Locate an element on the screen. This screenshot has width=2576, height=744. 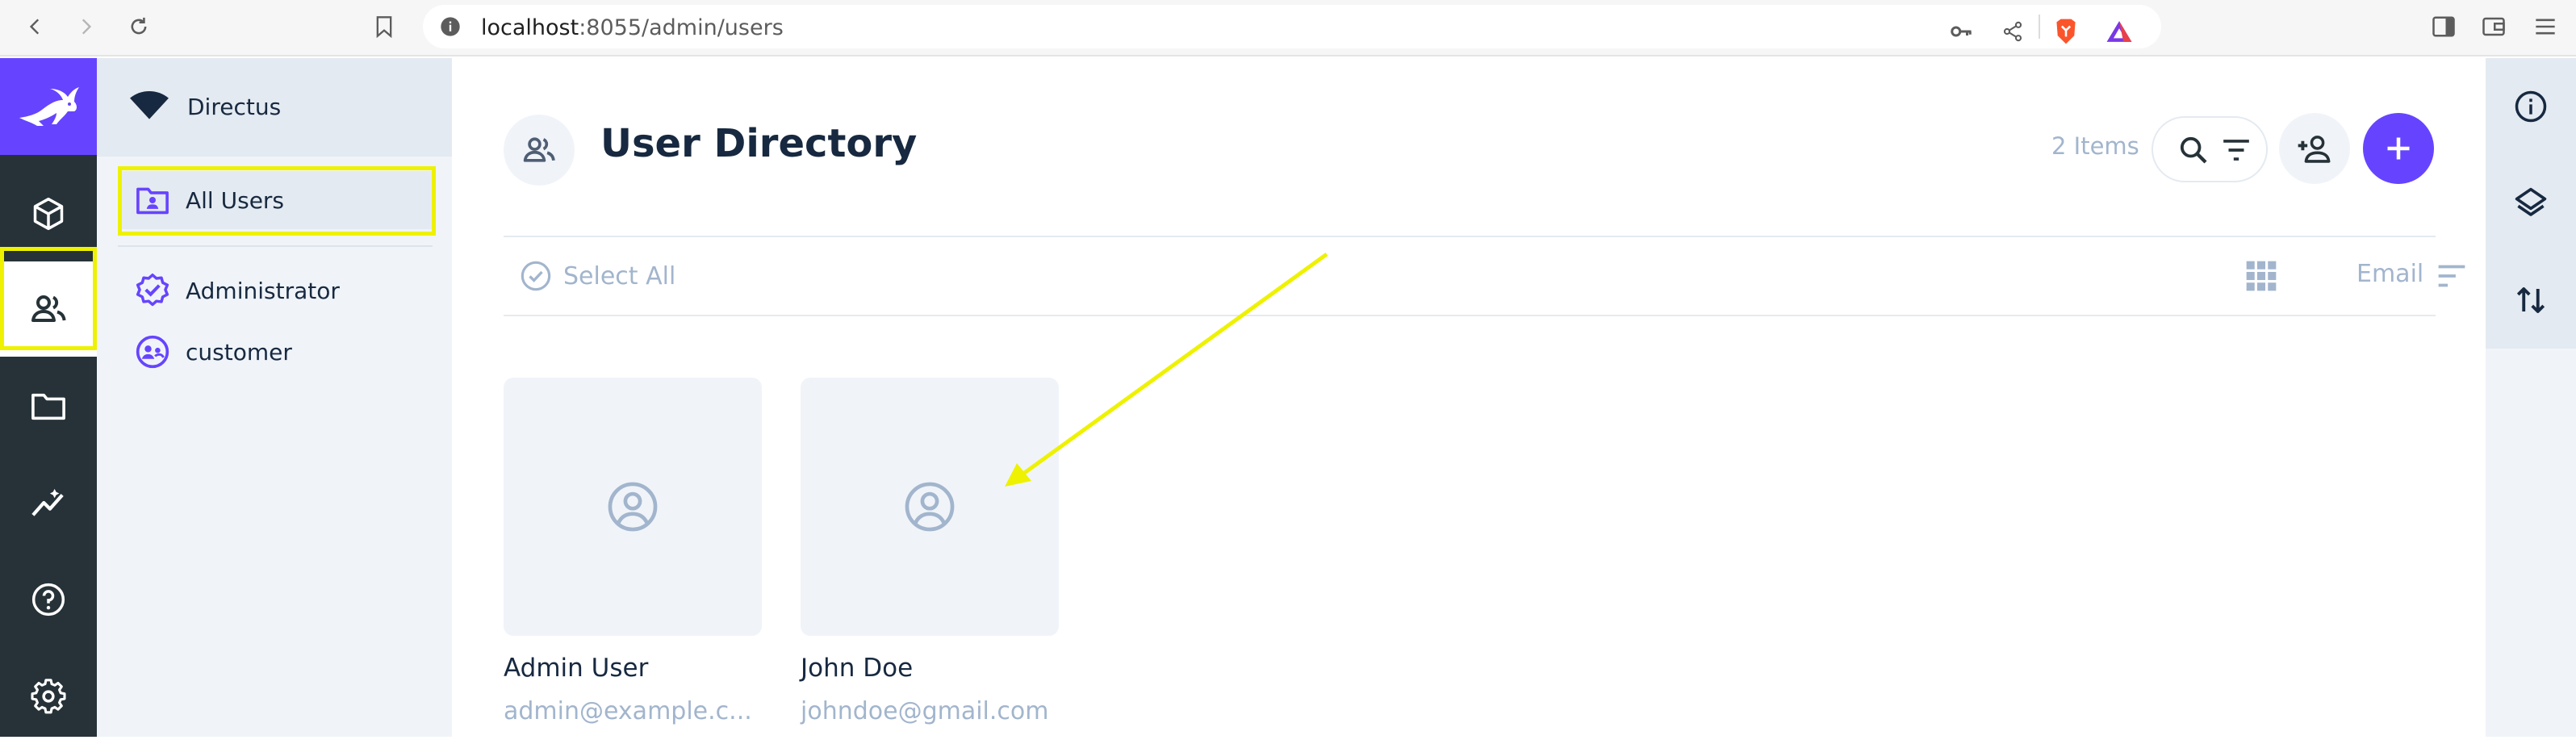
invite-user-button is located at coordinates (2314, 148).